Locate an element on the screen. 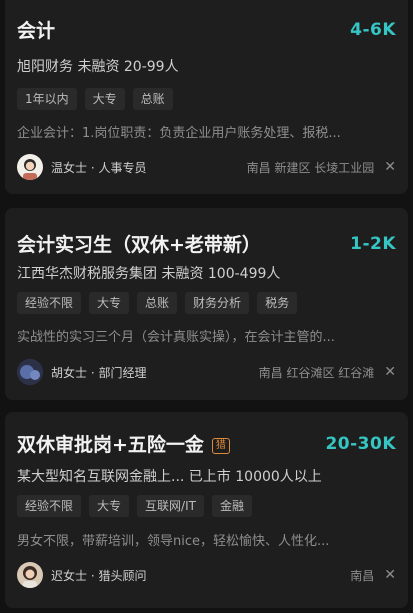 This screenshot has width=413, height=613. job-tag: 1年以内 is located at coordinates (47, 99).